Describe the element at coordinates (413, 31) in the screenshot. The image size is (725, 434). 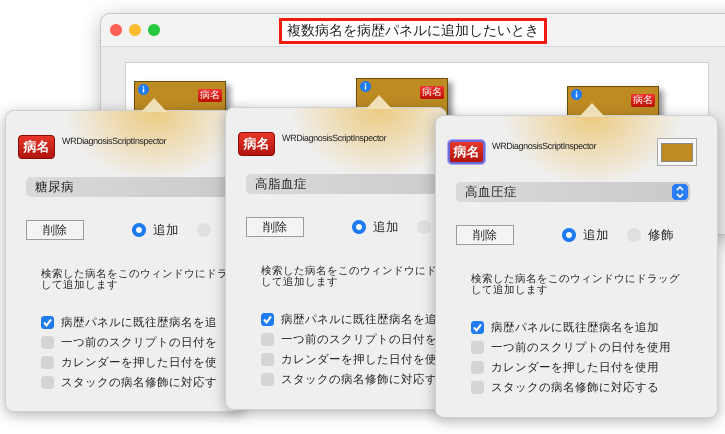
I see `window-title: 複数病名を病歴パネルに追加したいとき` at that location.